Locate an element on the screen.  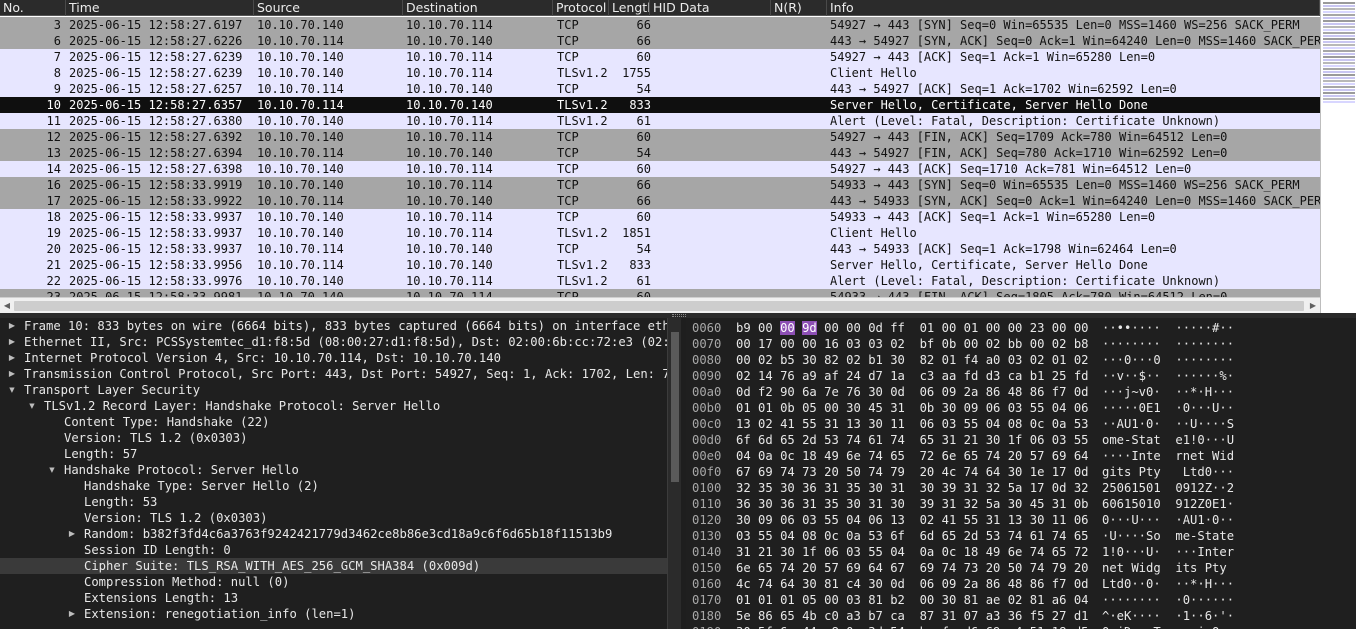
splitter-grip is located at coordinates (679, 315).